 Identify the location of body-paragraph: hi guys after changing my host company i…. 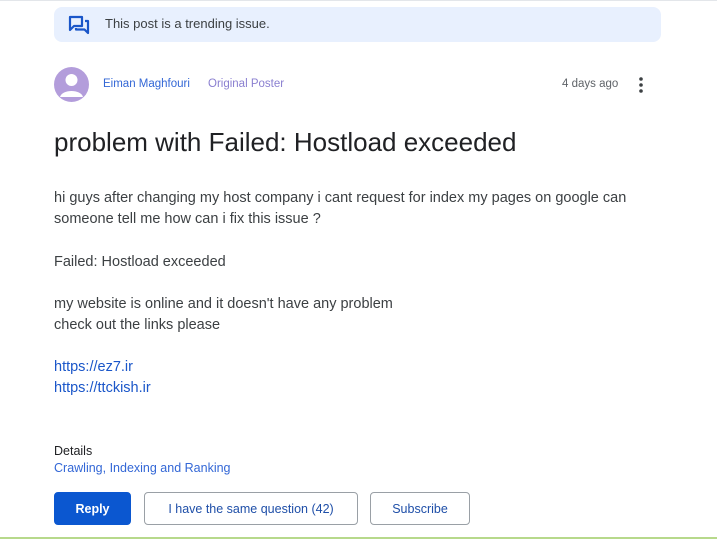
(340, 198).